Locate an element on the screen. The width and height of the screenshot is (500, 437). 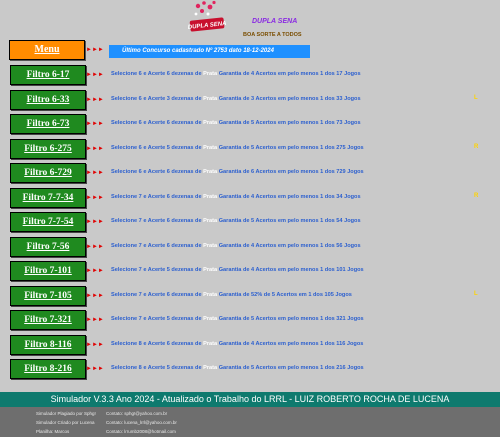
description-prefix: Selecione 6 e Acerte 3 dezenas de is located at coordinates (157, 98).